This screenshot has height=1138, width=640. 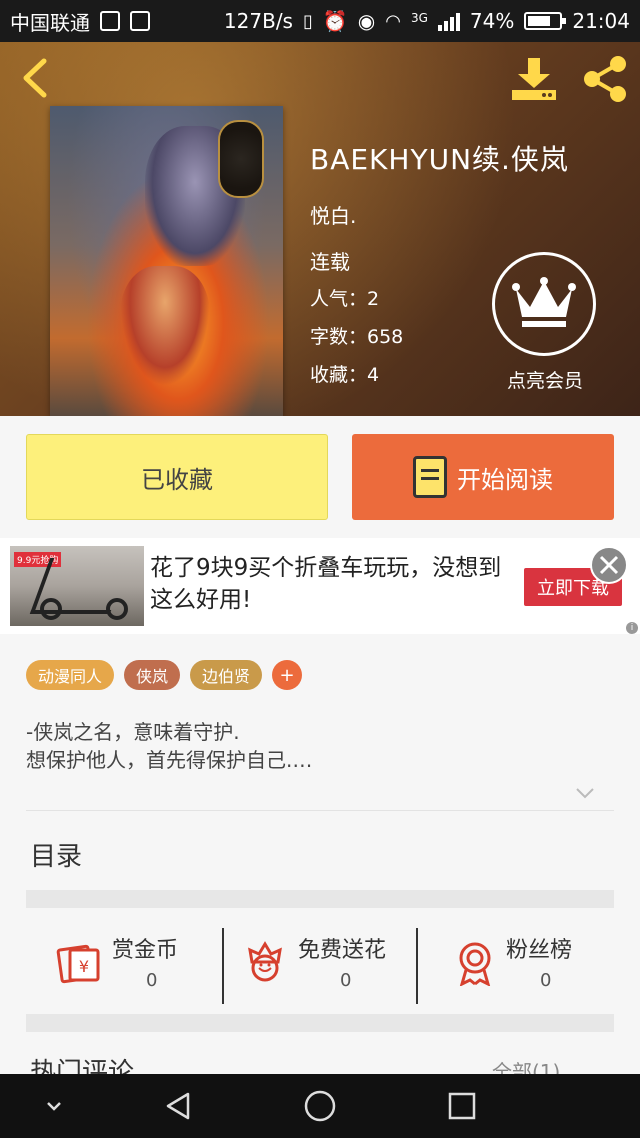 What do you see at coordinates (166, 261) in the screenshot?
I see `book-cover` at bounding box center [166, 261].